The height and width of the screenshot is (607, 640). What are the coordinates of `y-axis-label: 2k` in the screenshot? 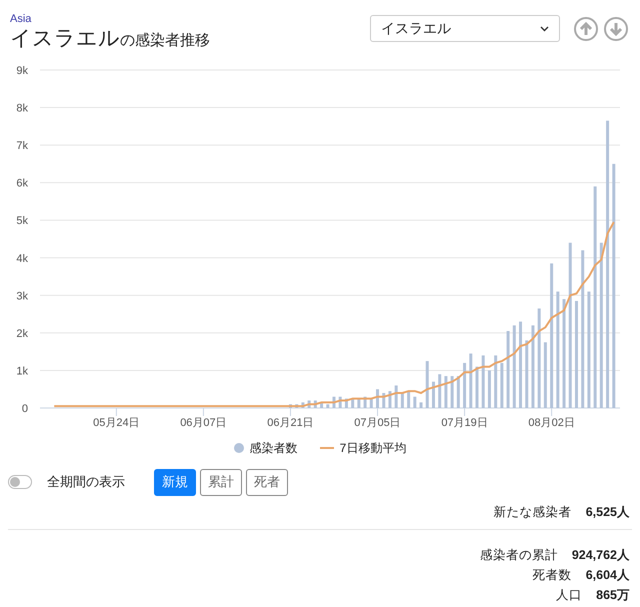 It's located at (22, 334).